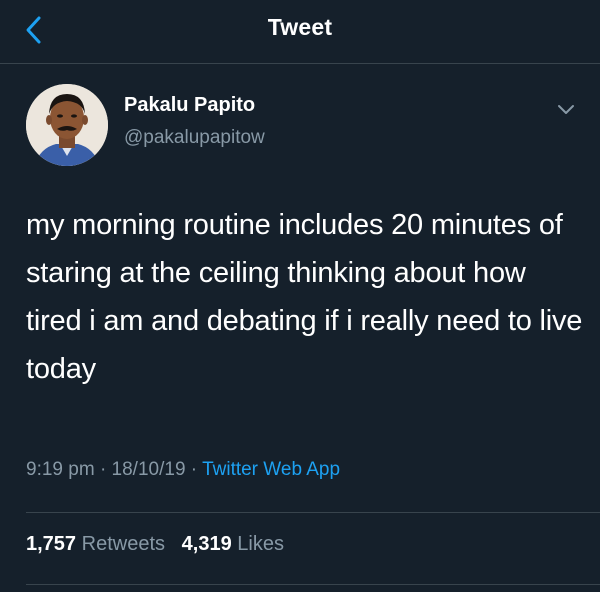 The width and height of the screenshot is (600, 592). What do you see at coordinates (233, 544) in the screenshot?
I see `likes-stat: 4,319 Likes` at bounding box center [233, 544].